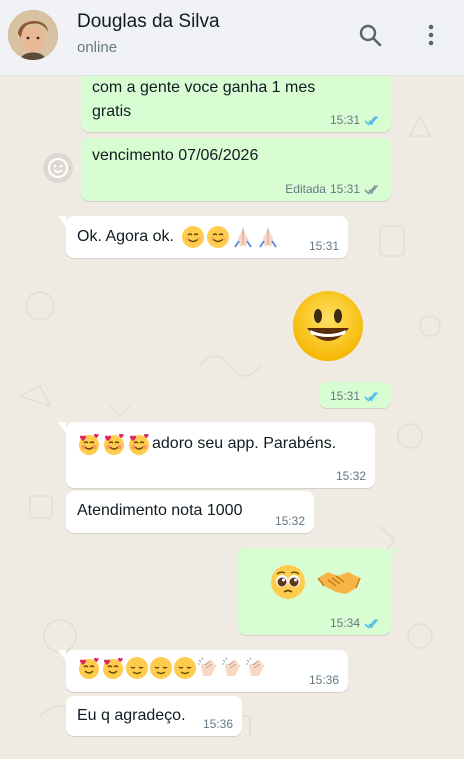  I want to click on message-bubble-incoming: adoro seu app. Parabéns. 15:32, so click(216, 455).